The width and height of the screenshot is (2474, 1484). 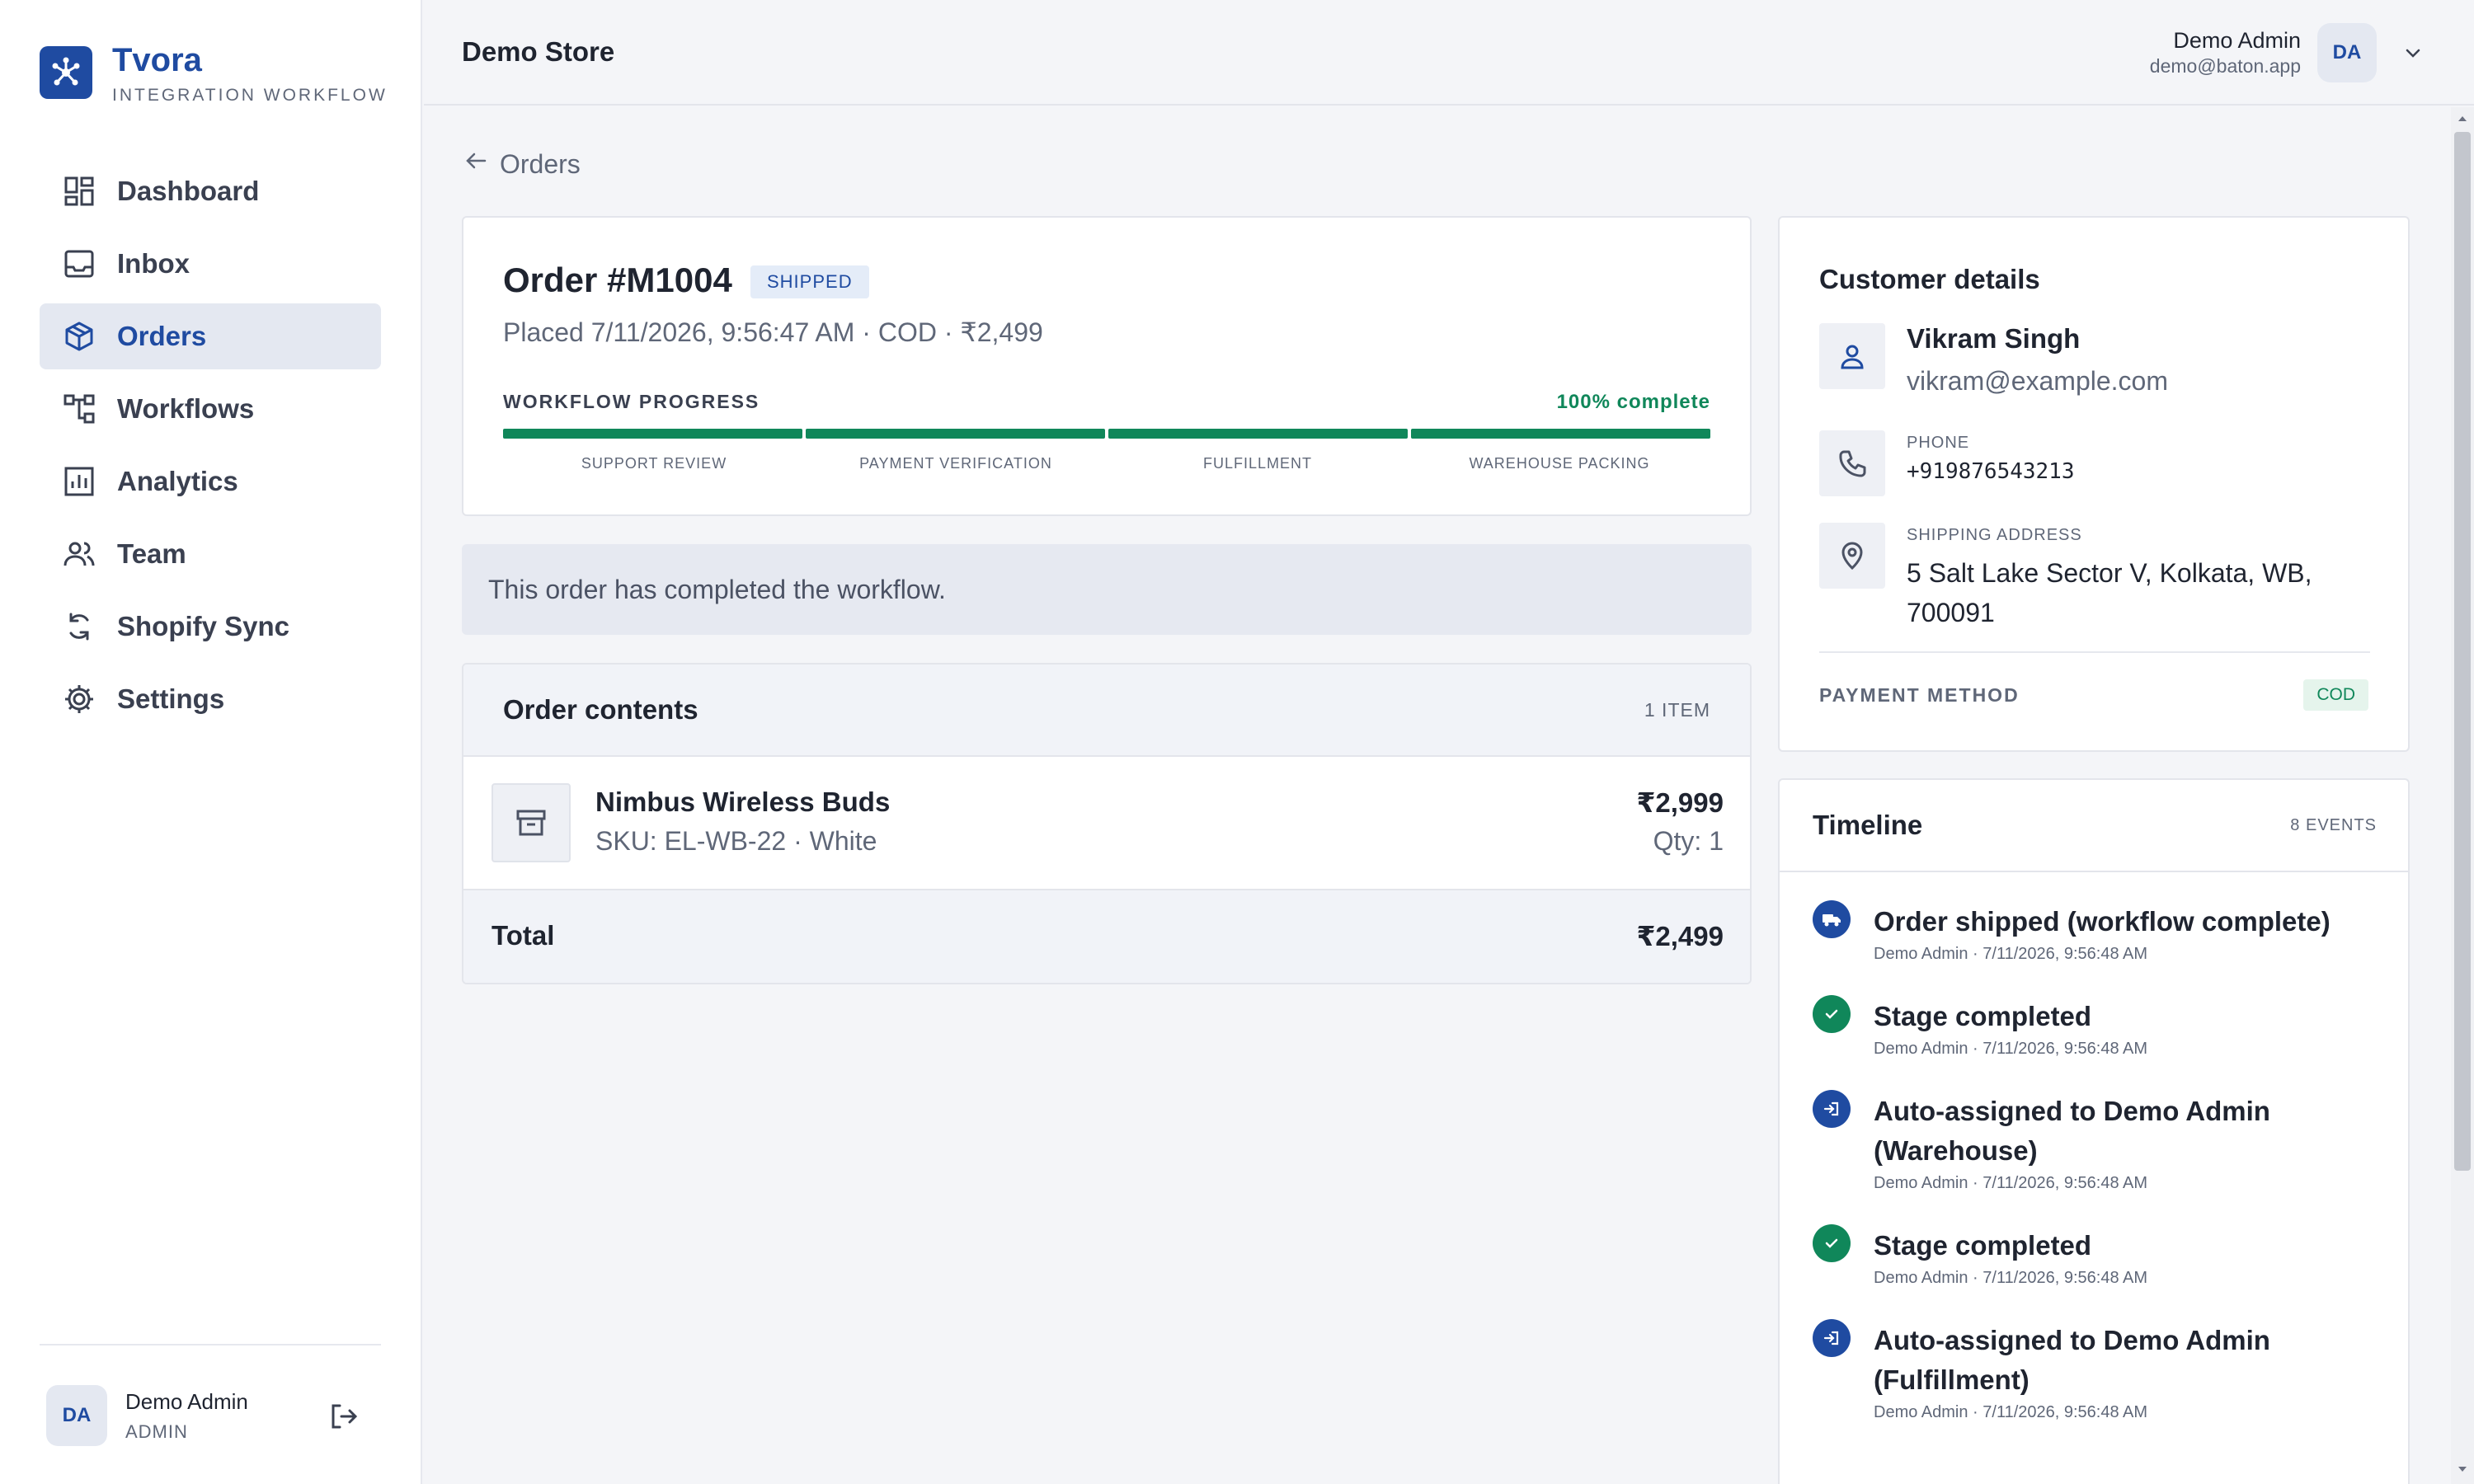 I want to click on arrow-left-icon, so click(x=475, y=164).